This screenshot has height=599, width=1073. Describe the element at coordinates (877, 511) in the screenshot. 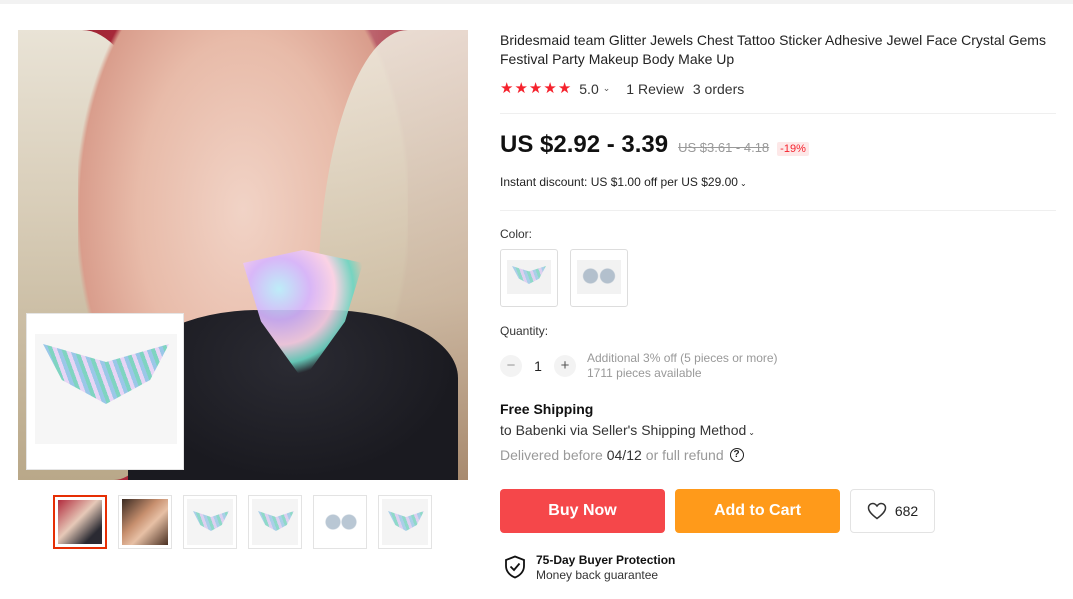

I see `heart-icon` at that location.